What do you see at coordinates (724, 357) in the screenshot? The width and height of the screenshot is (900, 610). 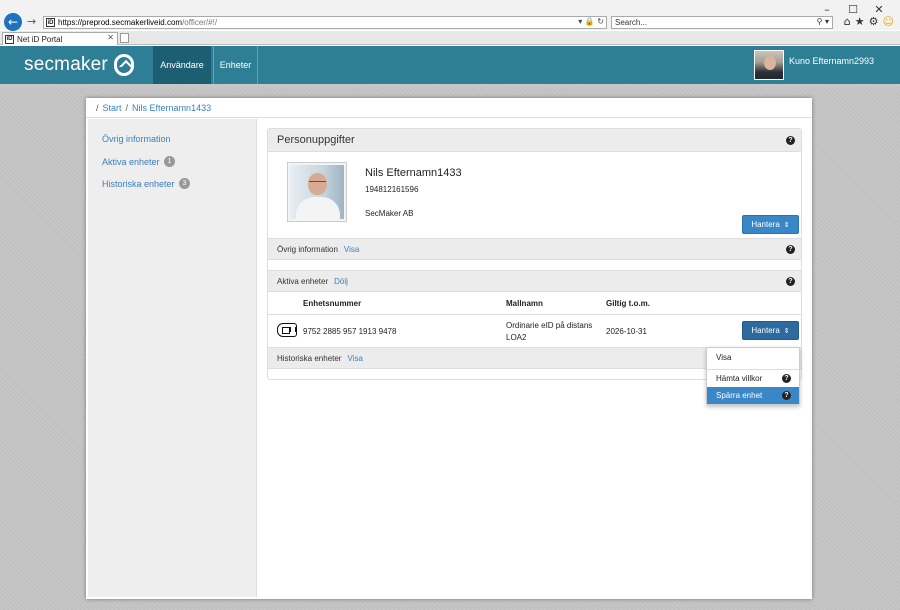 I see `menu-item-label: Visa` at bounding box center [724, 357].